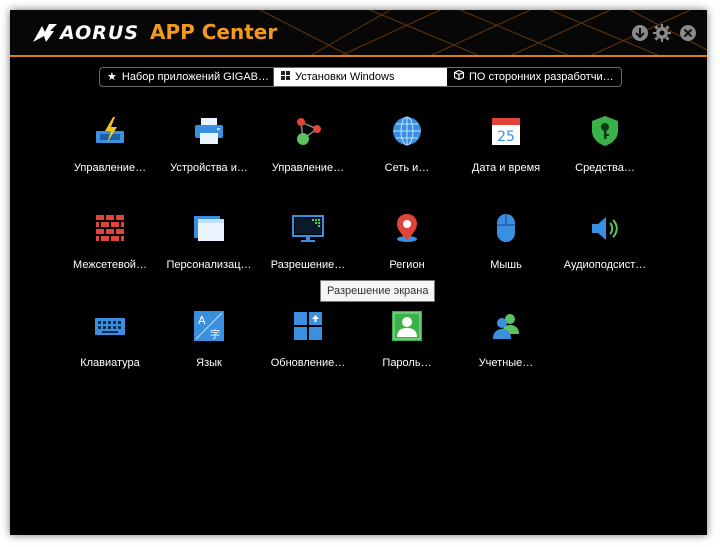 Image resolution: width=720 pixels, height=547 pixels. What do you see at coordinates (308, 326) in the screenshot?
I see `windows-update-icon` at bounding box center [308, 326].